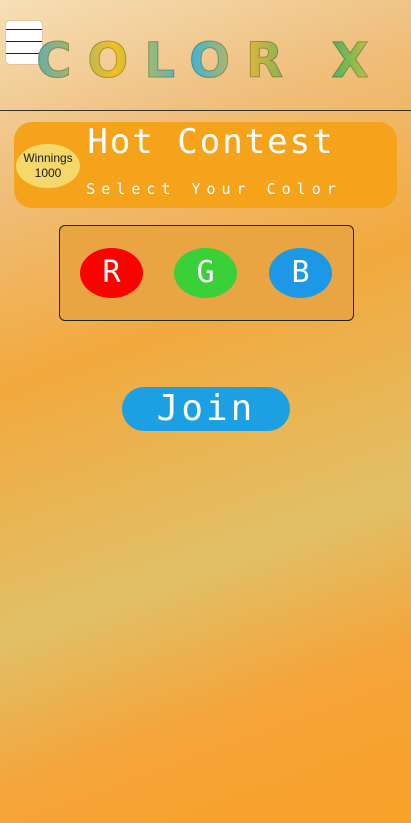 This screenshot has width=411, height=823. I want to click on color-picker: R G B, so click(206, 273).